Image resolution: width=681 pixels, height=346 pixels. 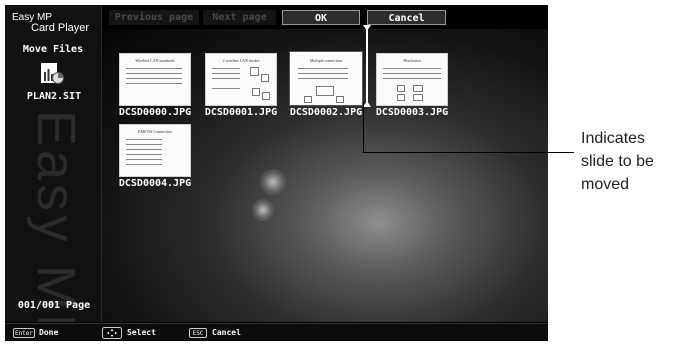 I want to click on esc-key-label: Cancel, so click(x=226, y=332).